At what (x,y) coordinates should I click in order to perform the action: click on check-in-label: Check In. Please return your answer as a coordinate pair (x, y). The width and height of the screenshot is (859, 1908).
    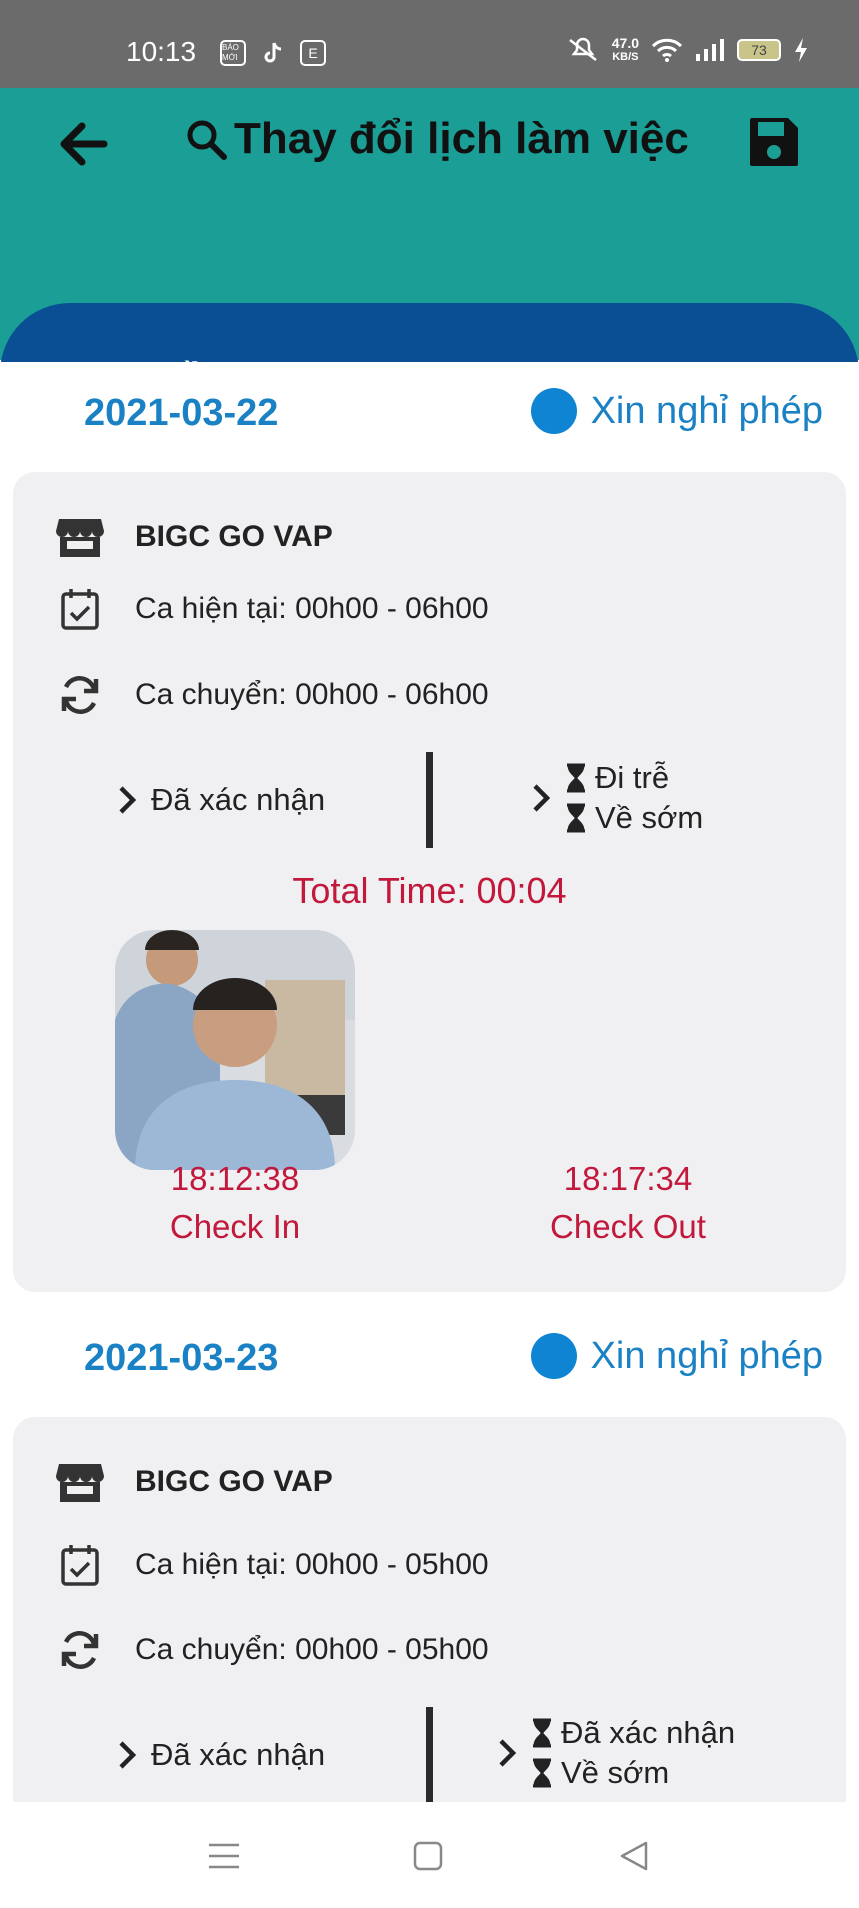
    Looking at the image, I should click on (235, 1226).